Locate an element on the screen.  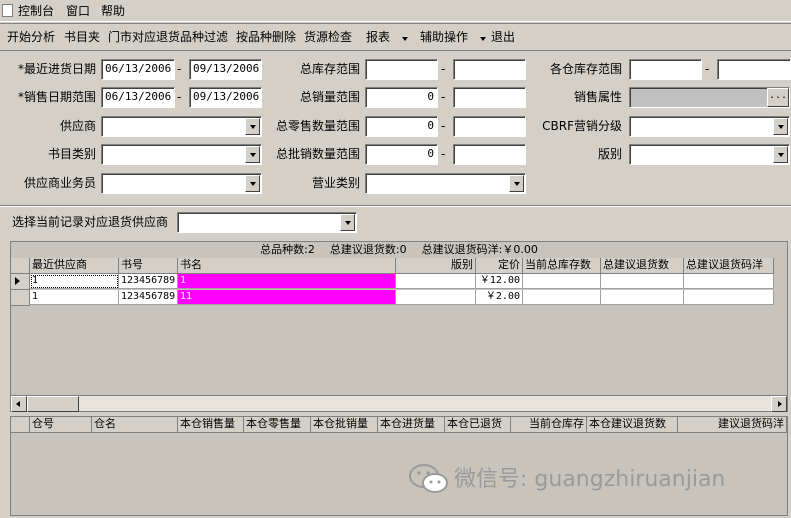
warehouse-stock-range-label: 各仓库存范围 is located at coordinates (585, 69).